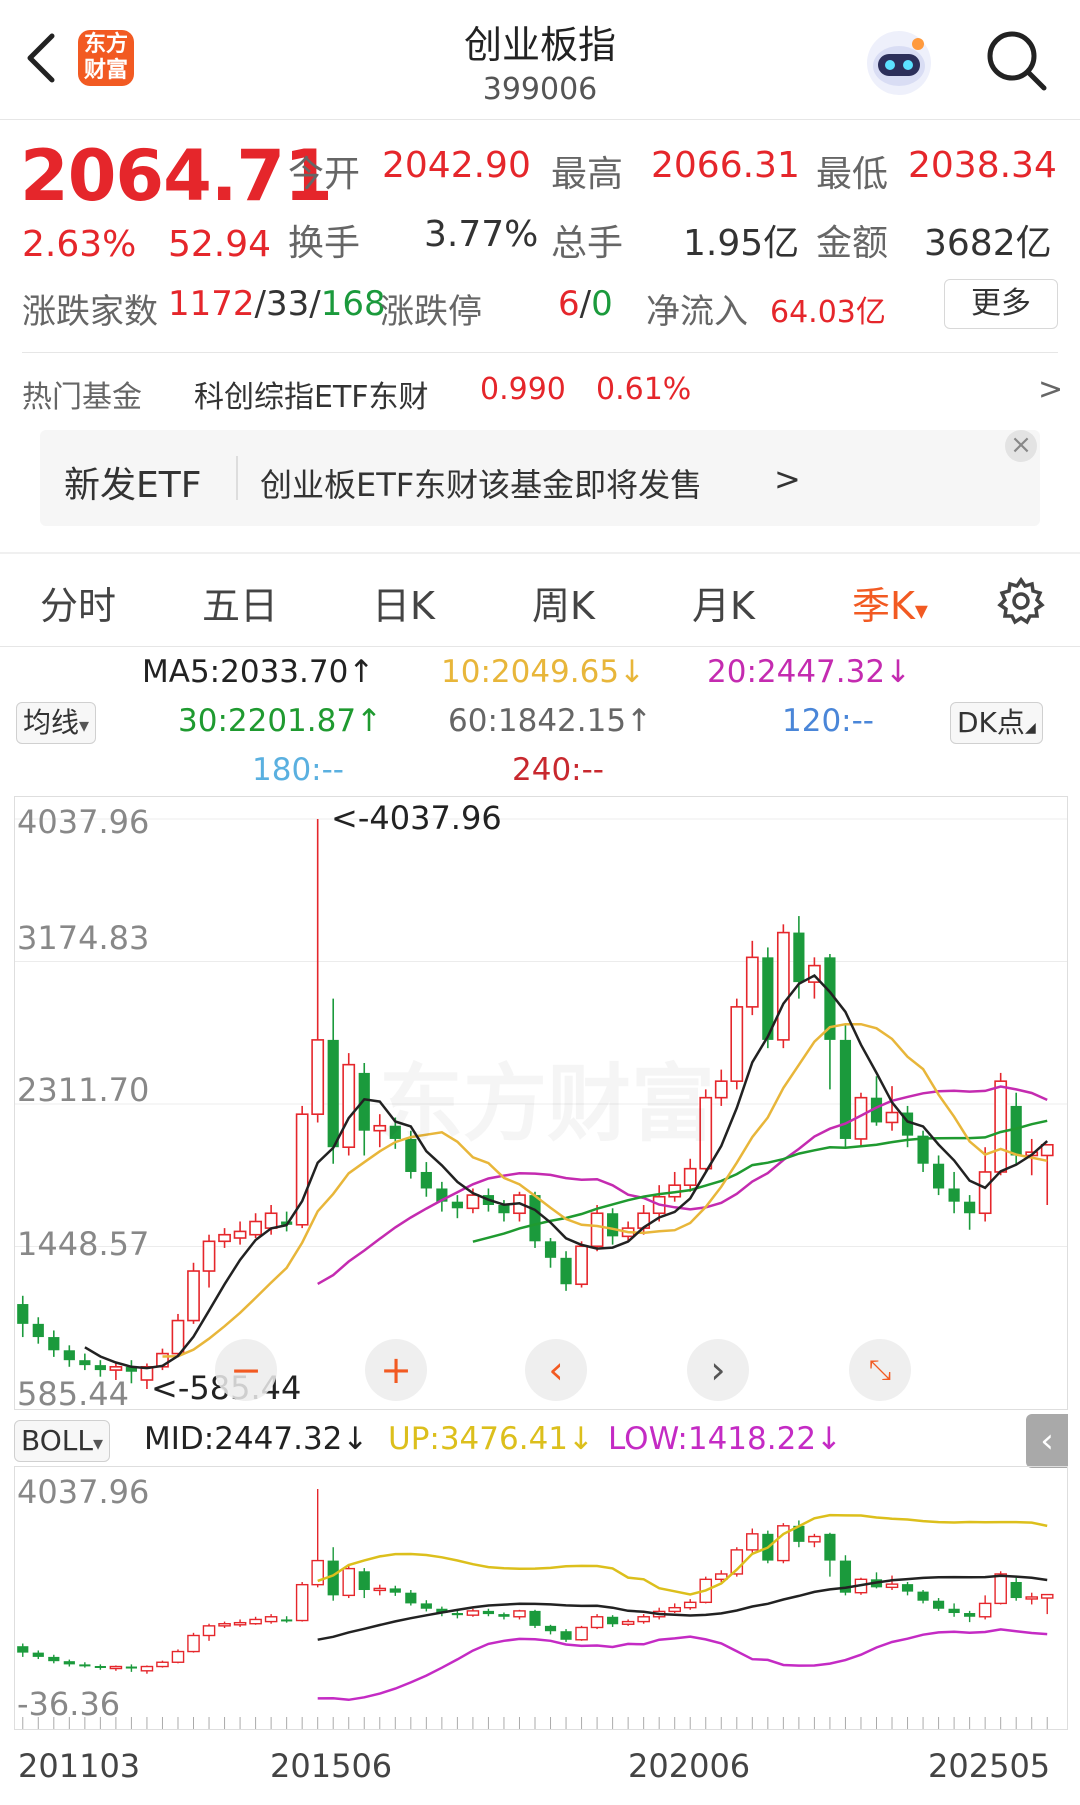 This screenshot has height=1805, width=1080. Describe the element at coordinates (324, 243) in the screenshot. I see `turnover-label: 换手` at that location.